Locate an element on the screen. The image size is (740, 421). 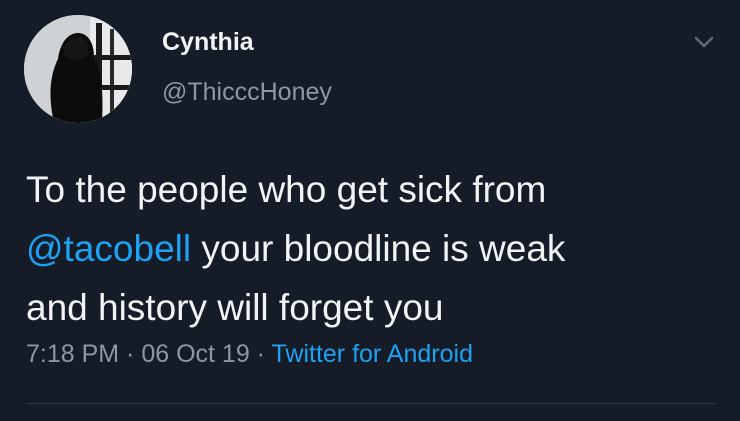
tweet-time: 7:18 PM is located at coordinates (72, 354).